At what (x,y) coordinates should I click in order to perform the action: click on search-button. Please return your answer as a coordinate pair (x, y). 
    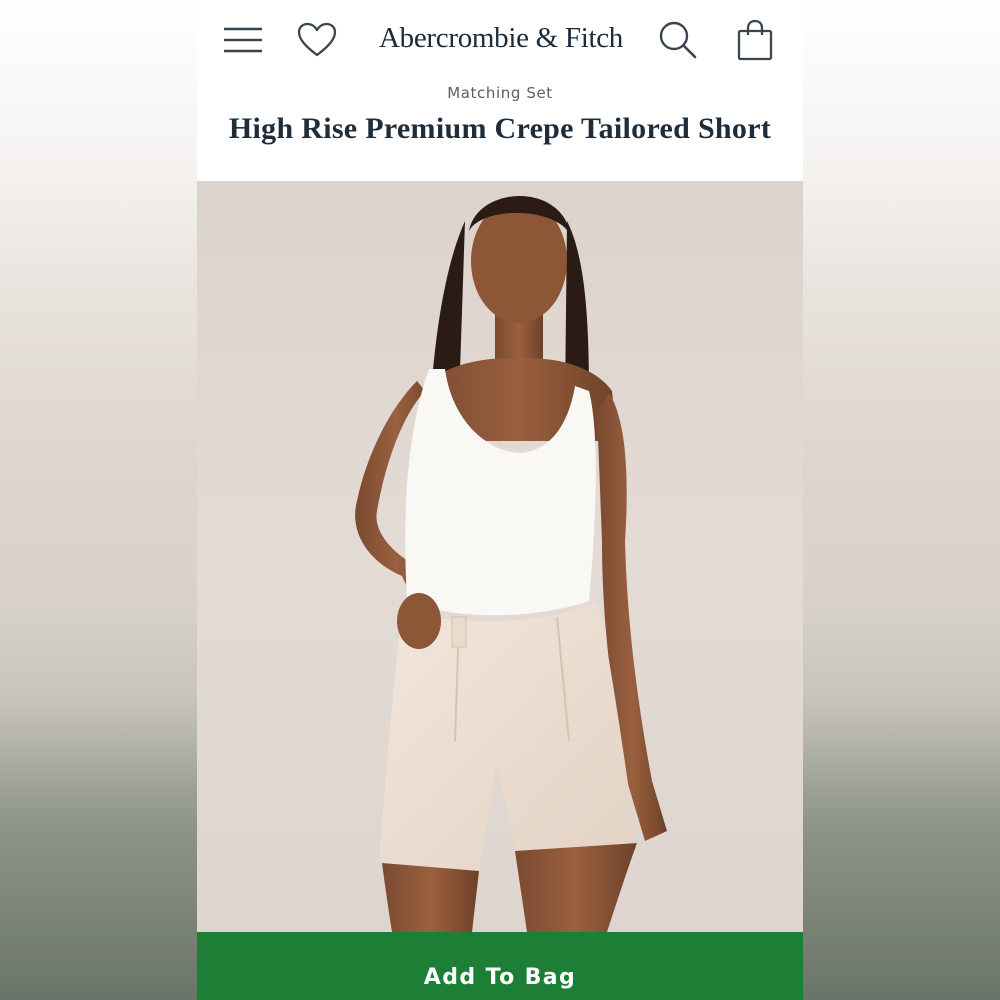
    Looking at the image, I should click on (678, 40).